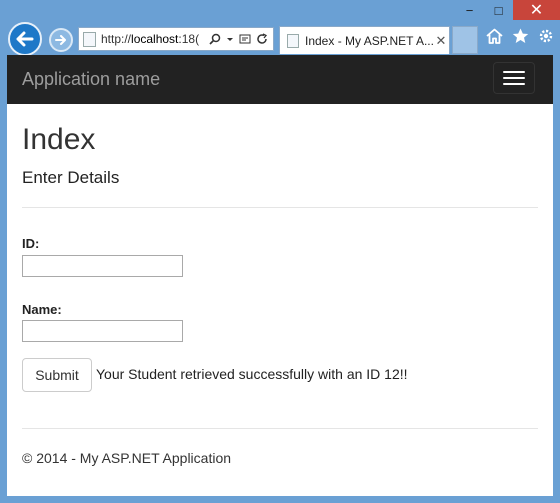 The height and width of the screenshot is (503, 560). Describe the element at coordinates (215, 39) in the screenshot. I see `search-icon` at that location.